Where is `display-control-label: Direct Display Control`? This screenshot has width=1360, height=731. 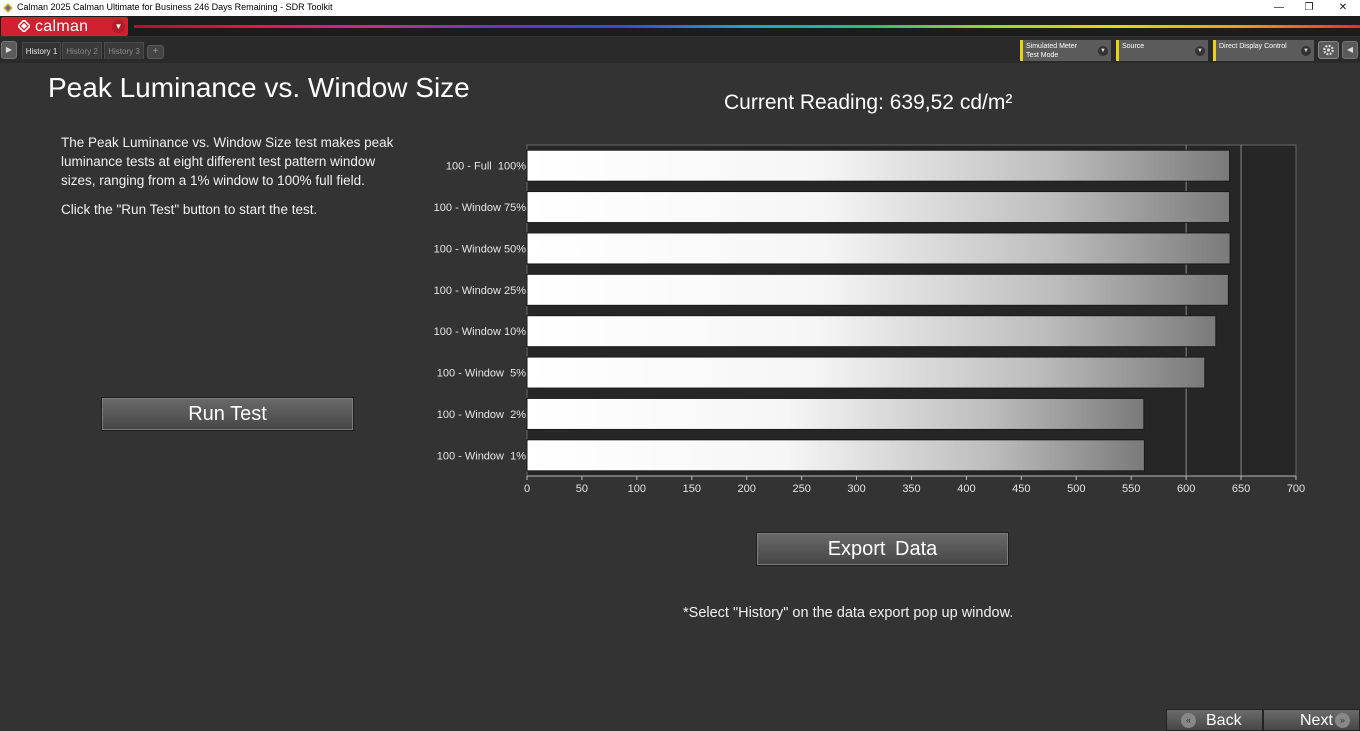
display-control-label: Direct Display Control is located at coordinates (1253, 46).